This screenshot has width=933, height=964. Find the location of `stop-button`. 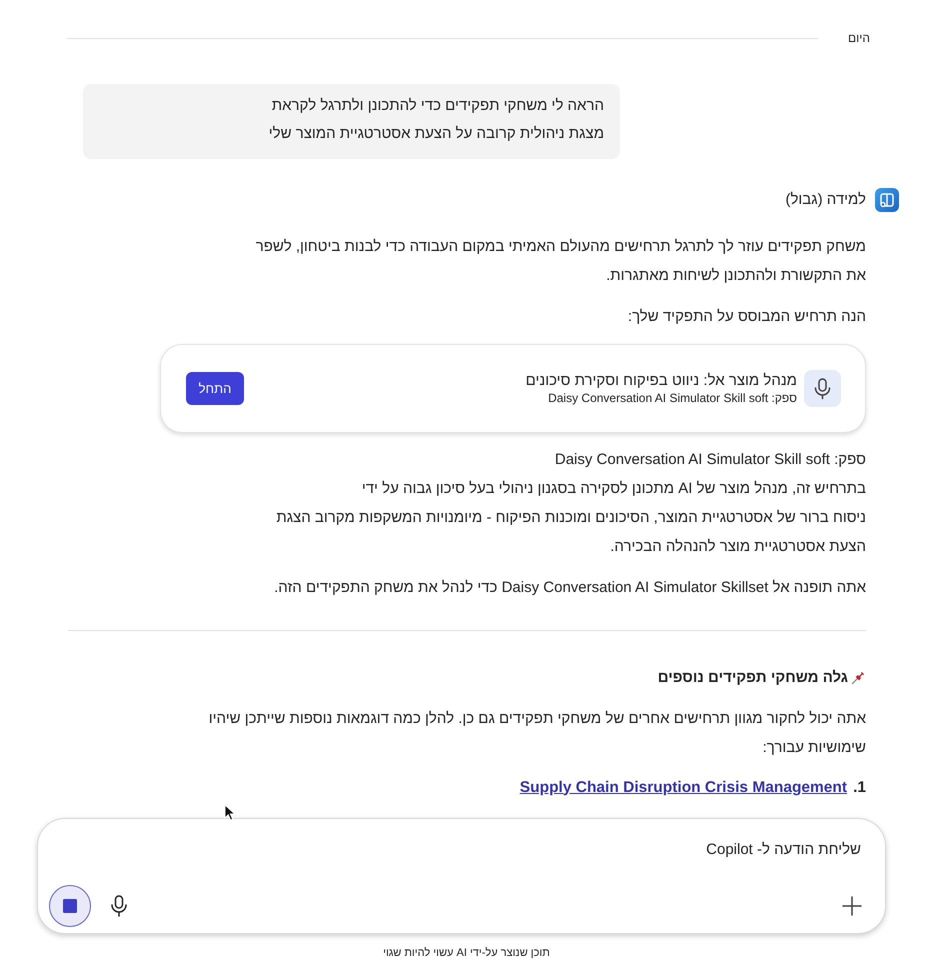

stop-button is located at coordinates (70, 906).